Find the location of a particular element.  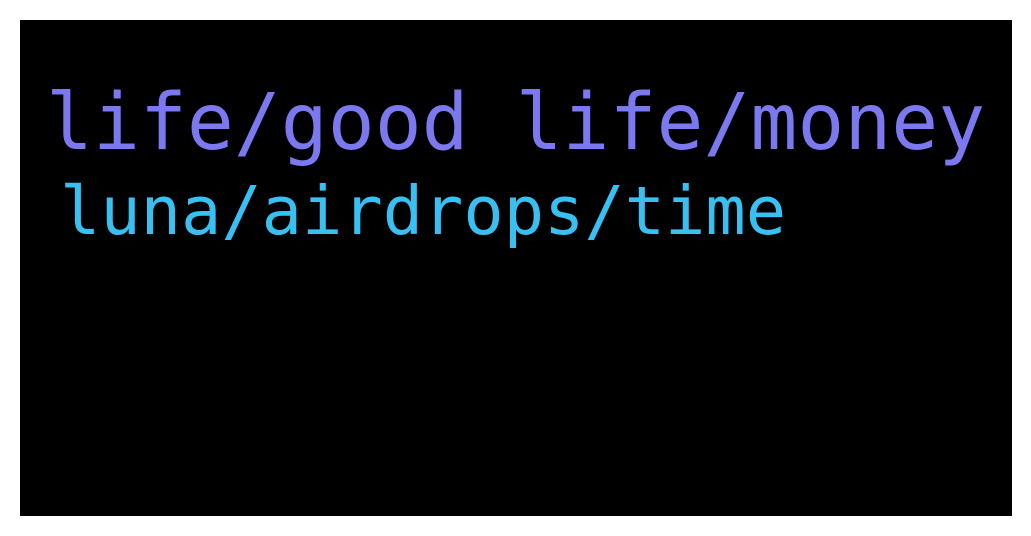

word-line-2: luna/airdrops/time is located at coordinates (423, 211).